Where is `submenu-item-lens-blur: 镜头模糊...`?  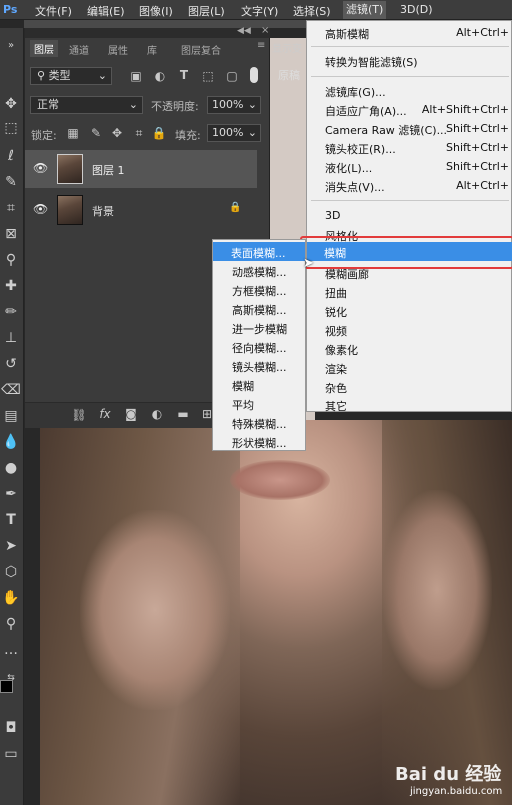 submenu-item-lens-blur: 镜头模糊... is located at coordinates (259, 367).